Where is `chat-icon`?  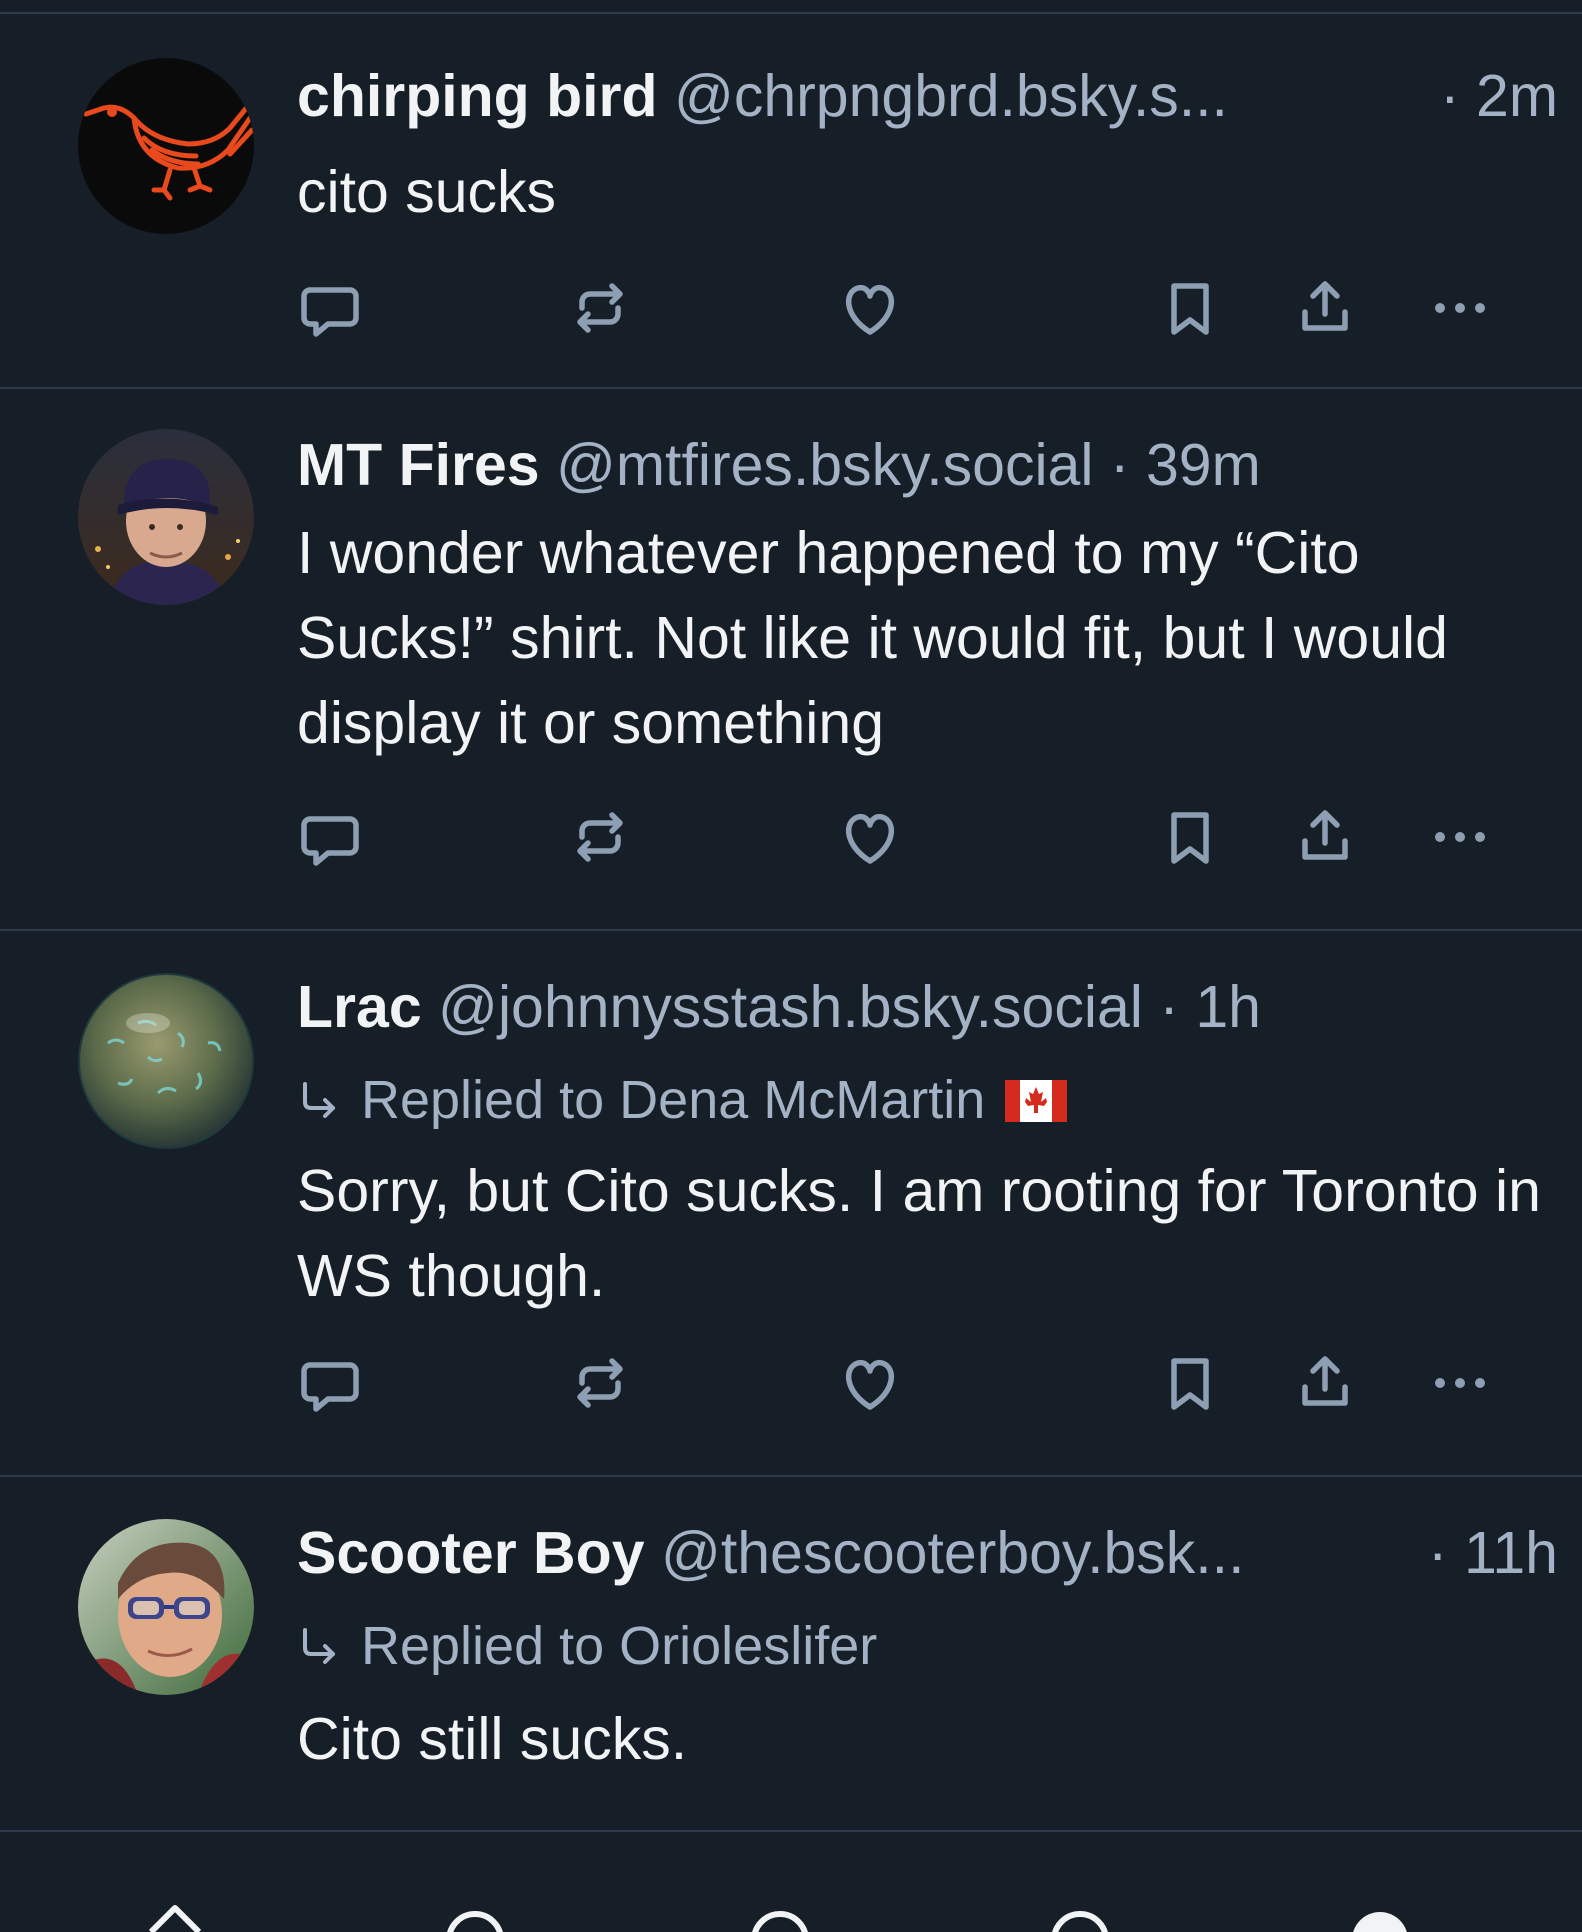 chat-icon is located at coordinates (780, 1912).